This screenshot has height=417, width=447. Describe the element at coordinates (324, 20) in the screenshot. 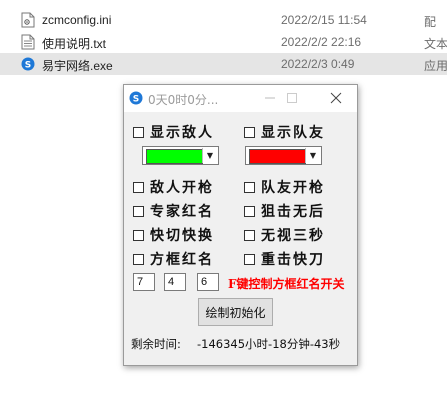

I see `file-date: 2022/2/15 11:54` at that location.